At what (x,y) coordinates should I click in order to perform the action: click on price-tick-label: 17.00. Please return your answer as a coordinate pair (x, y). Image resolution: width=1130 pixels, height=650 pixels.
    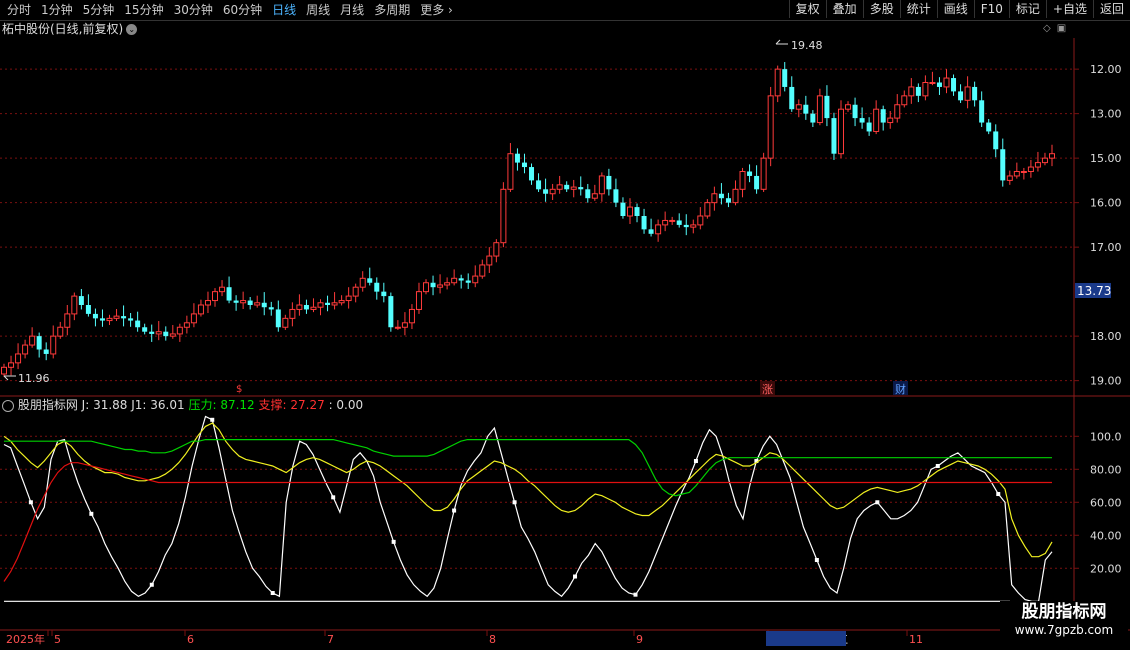
    Looking at the image, I should click on (1106, 247).